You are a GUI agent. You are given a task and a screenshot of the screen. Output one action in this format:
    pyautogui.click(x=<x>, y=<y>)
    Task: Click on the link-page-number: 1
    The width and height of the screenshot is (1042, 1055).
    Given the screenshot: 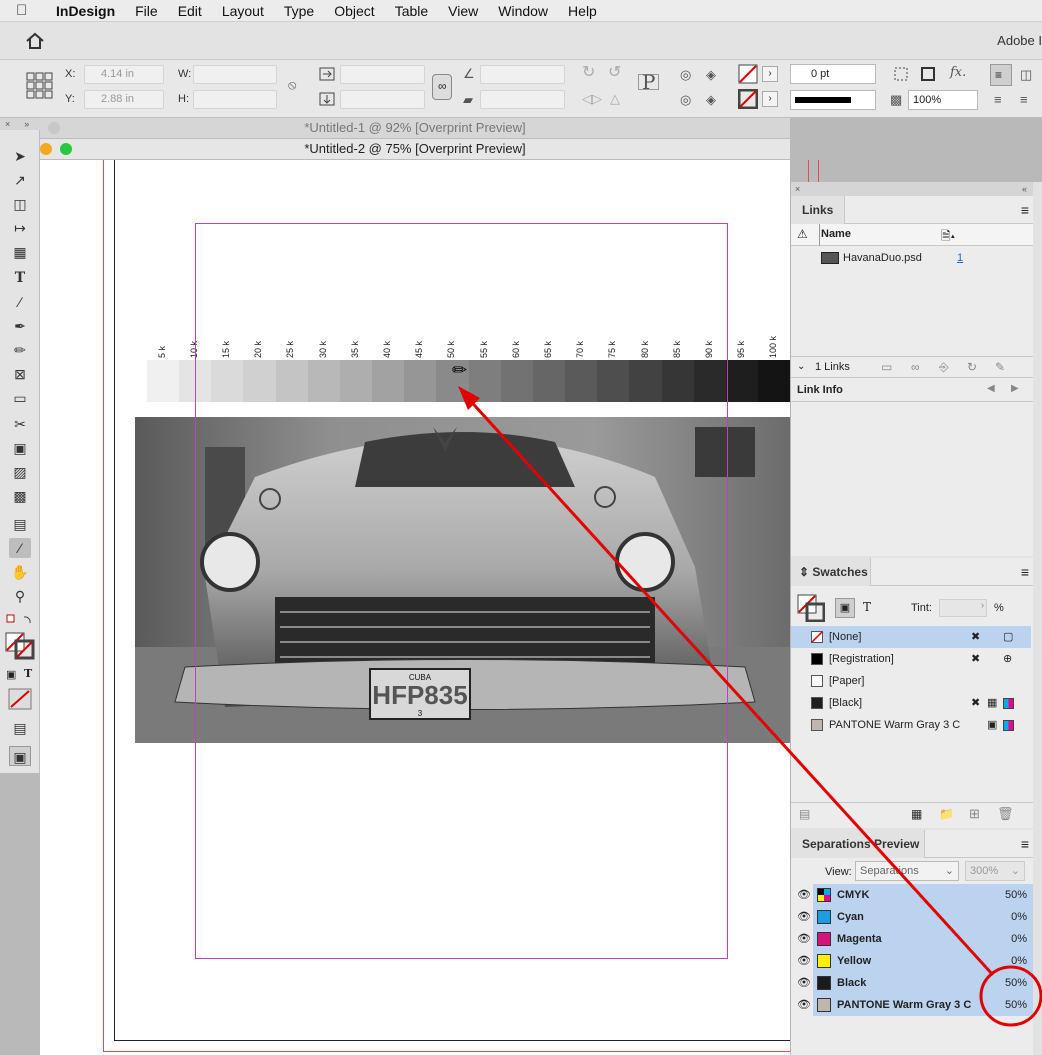 What is the action you would take?
    pyautogui.click(x=960, y=258)
    